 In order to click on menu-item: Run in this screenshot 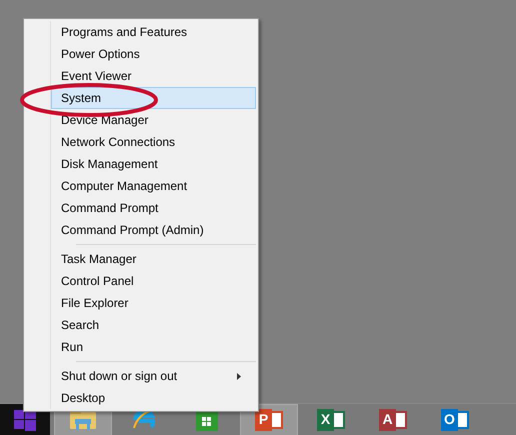, I will do `click(153, 347)`.